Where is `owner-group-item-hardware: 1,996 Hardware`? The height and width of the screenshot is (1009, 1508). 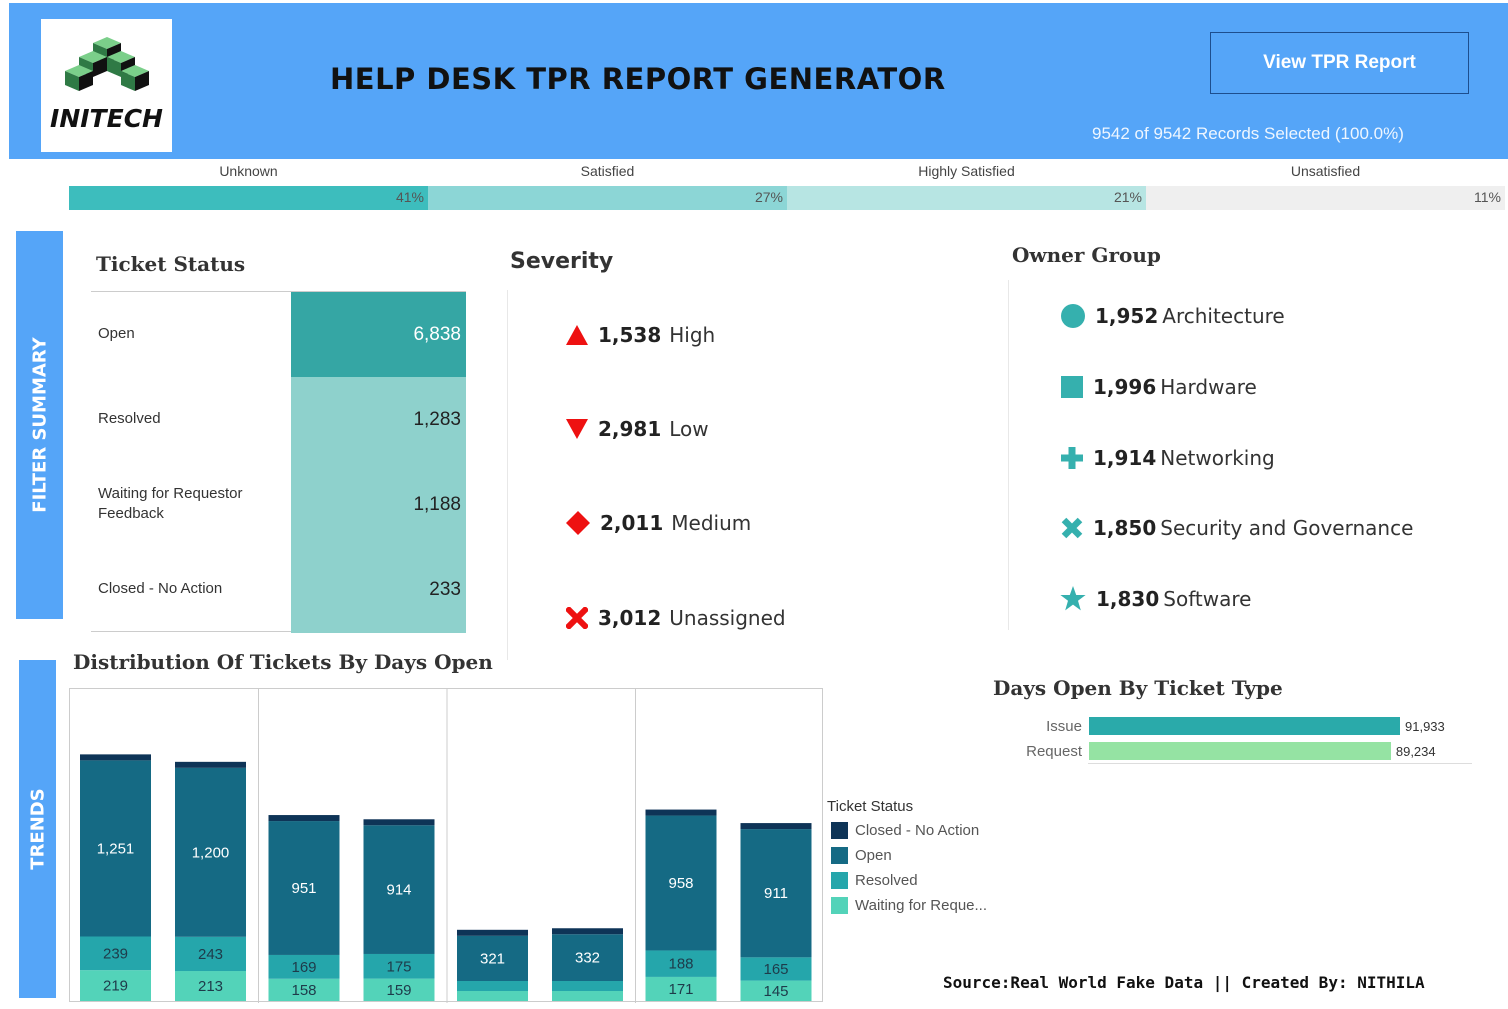 owner-group-item-hardware: 1,996 Hardware is located at coordinates (1159, 387).